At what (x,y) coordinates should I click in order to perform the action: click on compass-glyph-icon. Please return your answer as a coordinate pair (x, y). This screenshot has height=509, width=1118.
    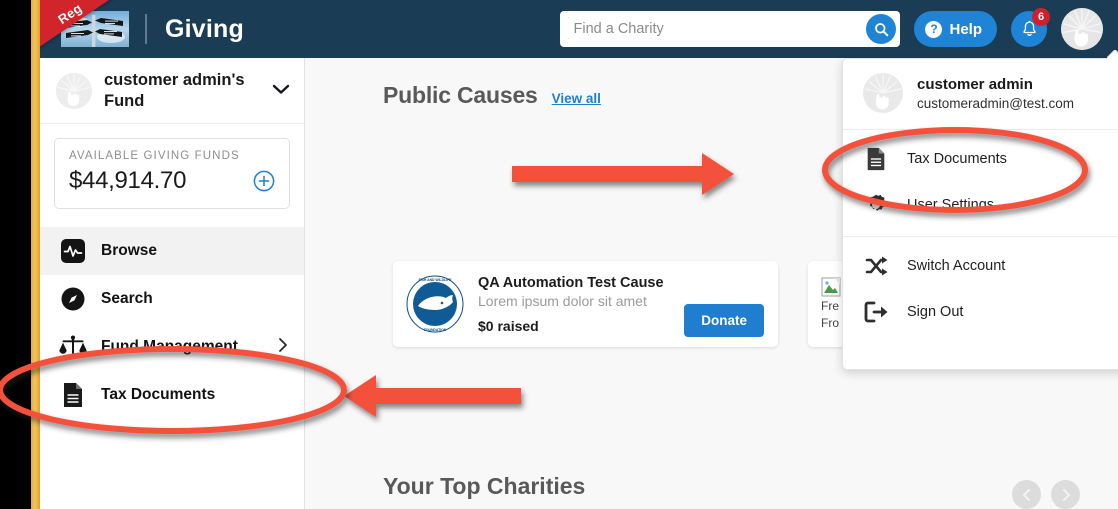
    Looking at the image, I should click on (73, 299).